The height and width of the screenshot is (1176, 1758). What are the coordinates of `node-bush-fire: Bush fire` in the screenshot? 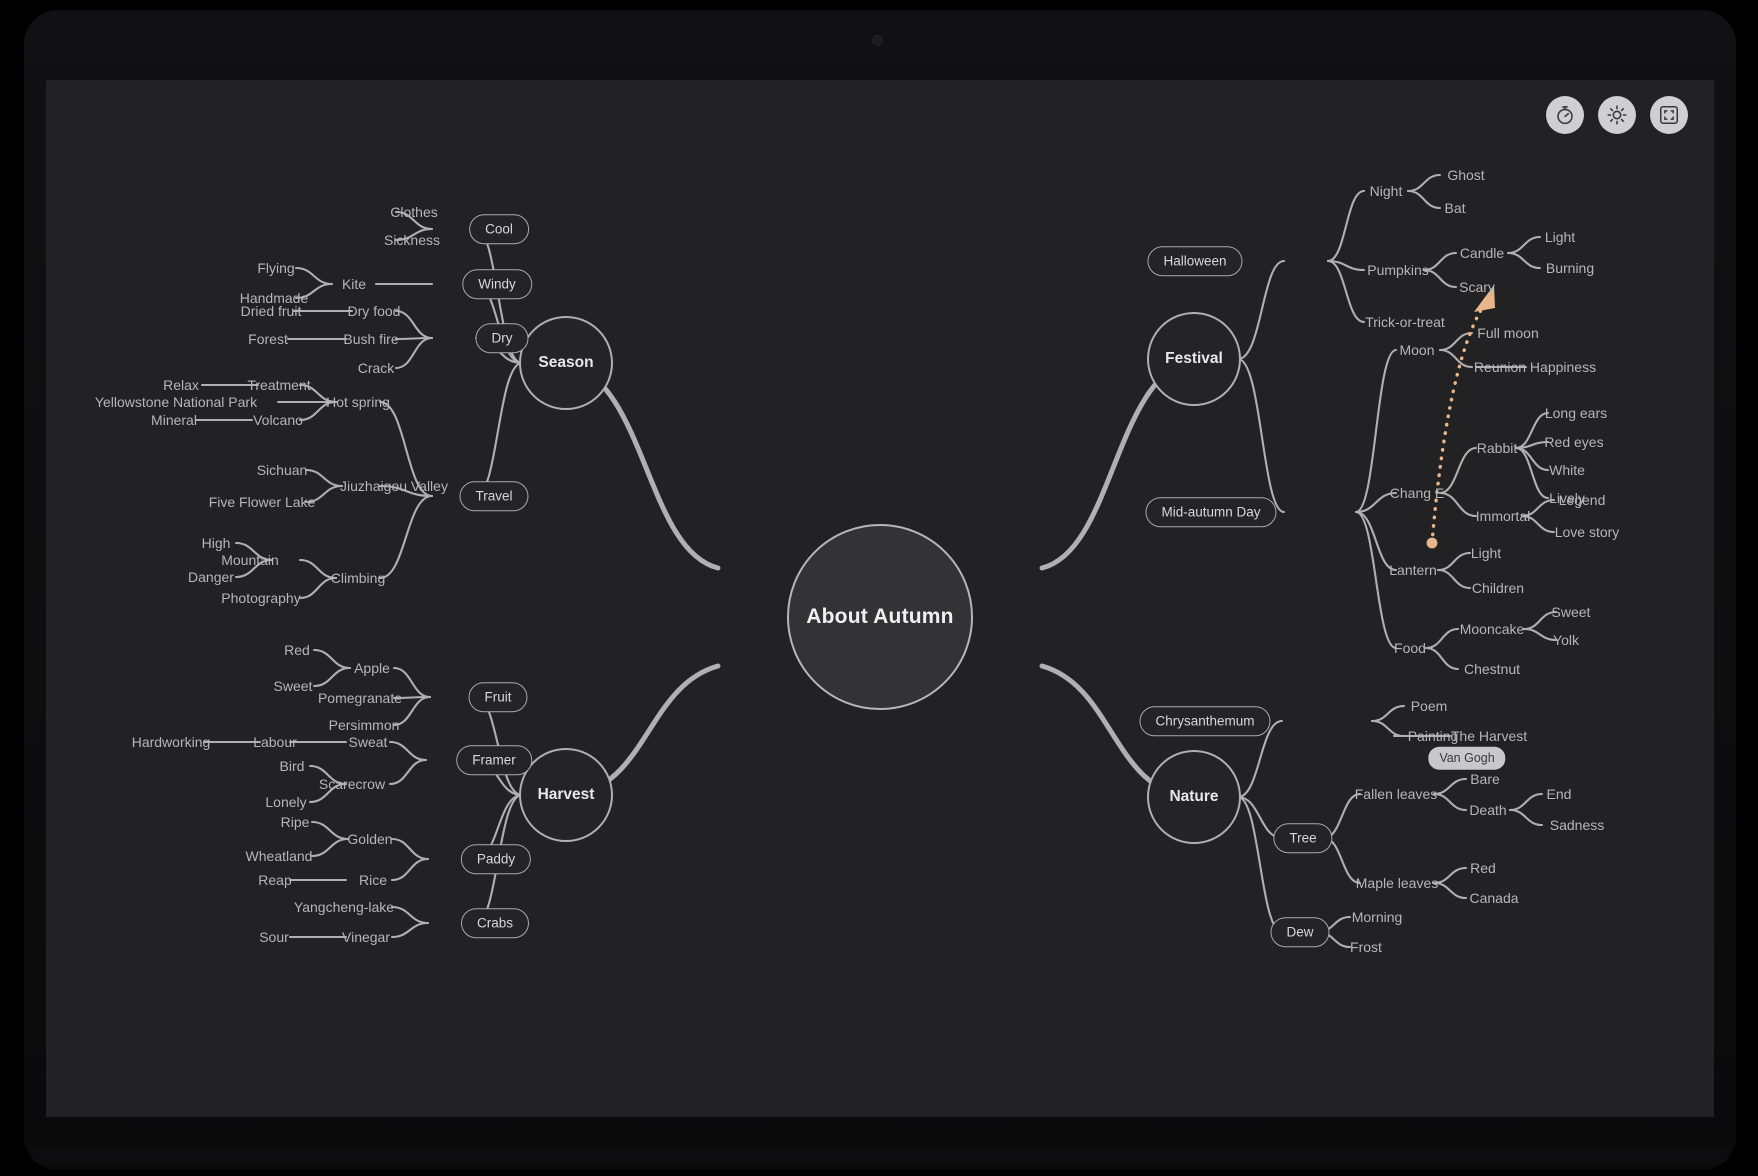 It's located at (370, 339).